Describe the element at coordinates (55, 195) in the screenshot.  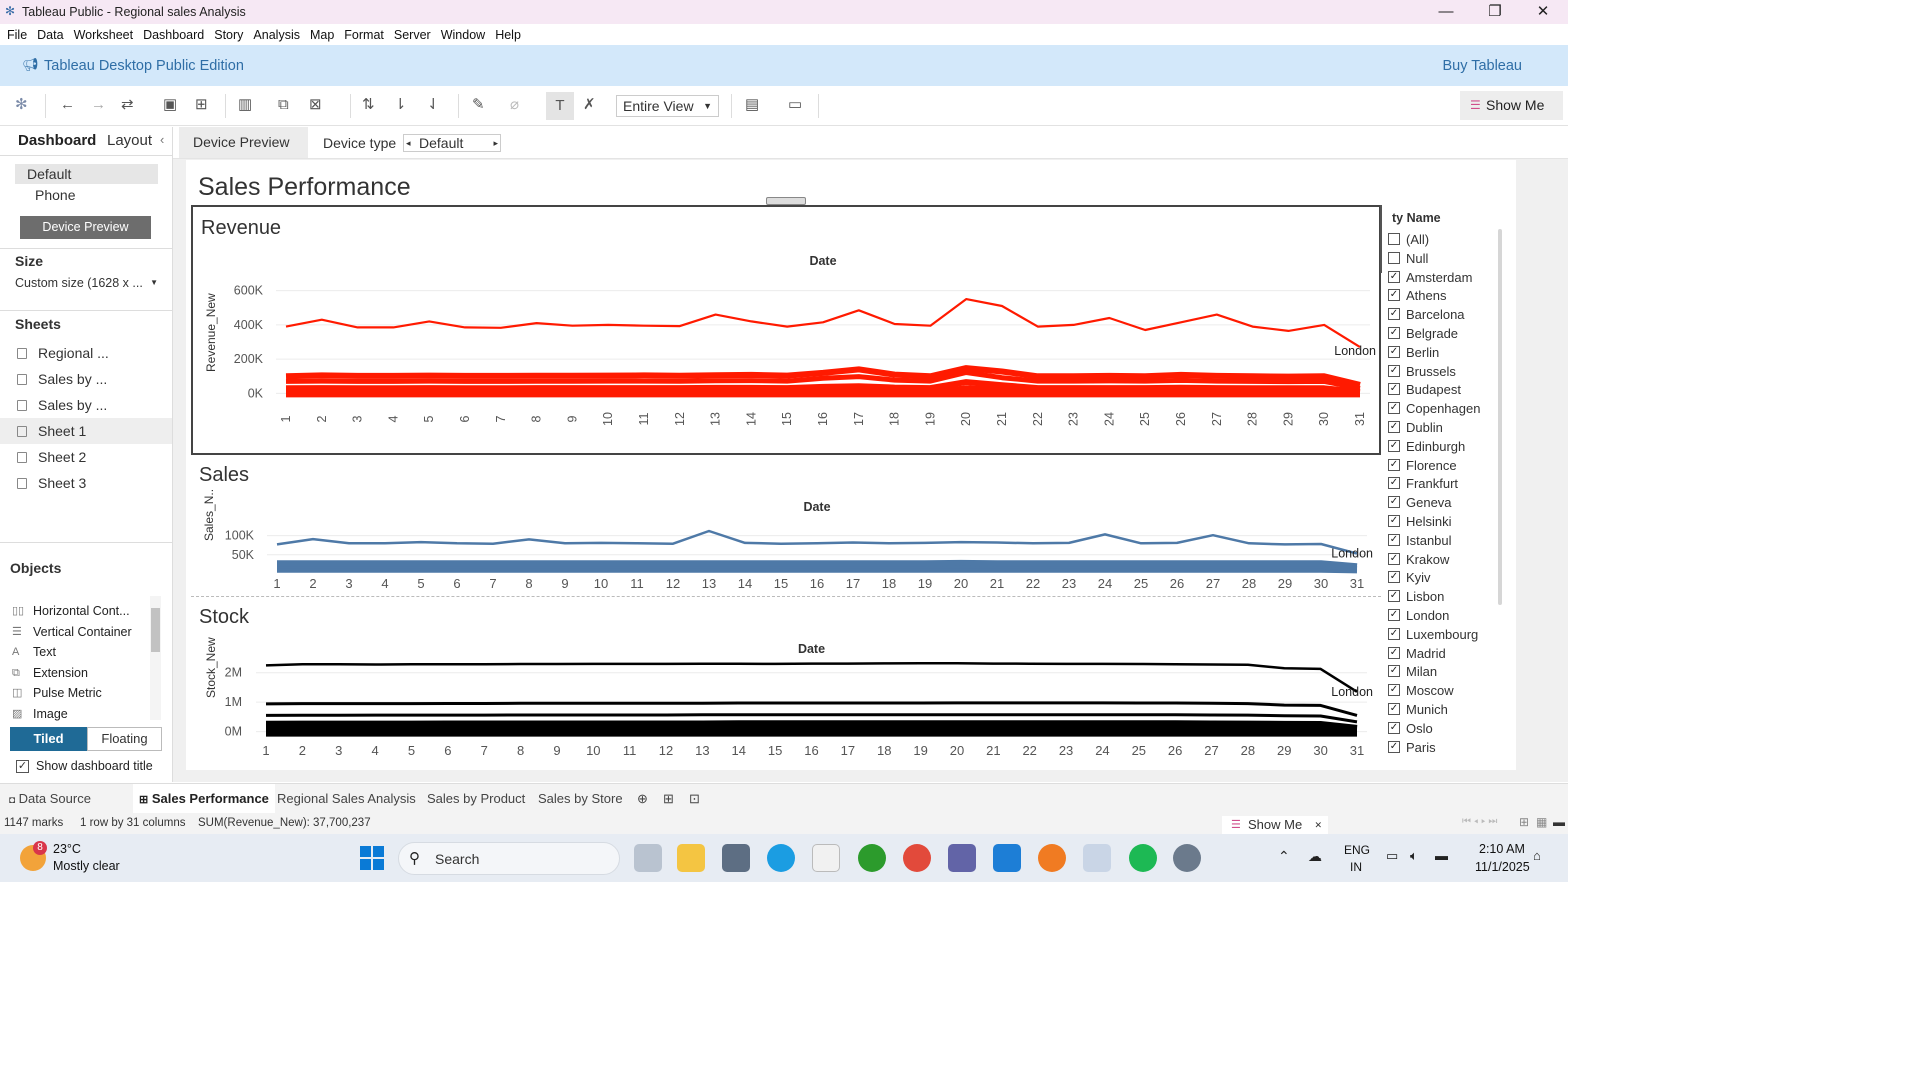
I see `device-phone: Phone` at that location.